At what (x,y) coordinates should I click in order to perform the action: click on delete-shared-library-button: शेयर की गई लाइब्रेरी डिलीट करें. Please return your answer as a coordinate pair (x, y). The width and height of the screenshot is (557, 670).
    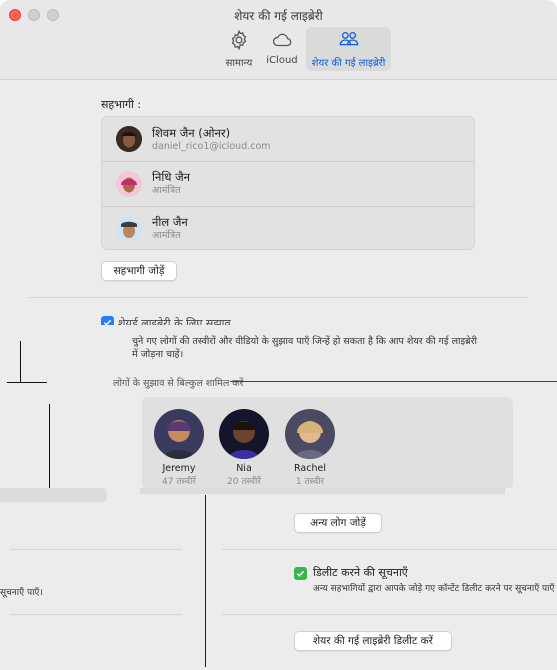
    Looking at the image, I should click on (373, 641).